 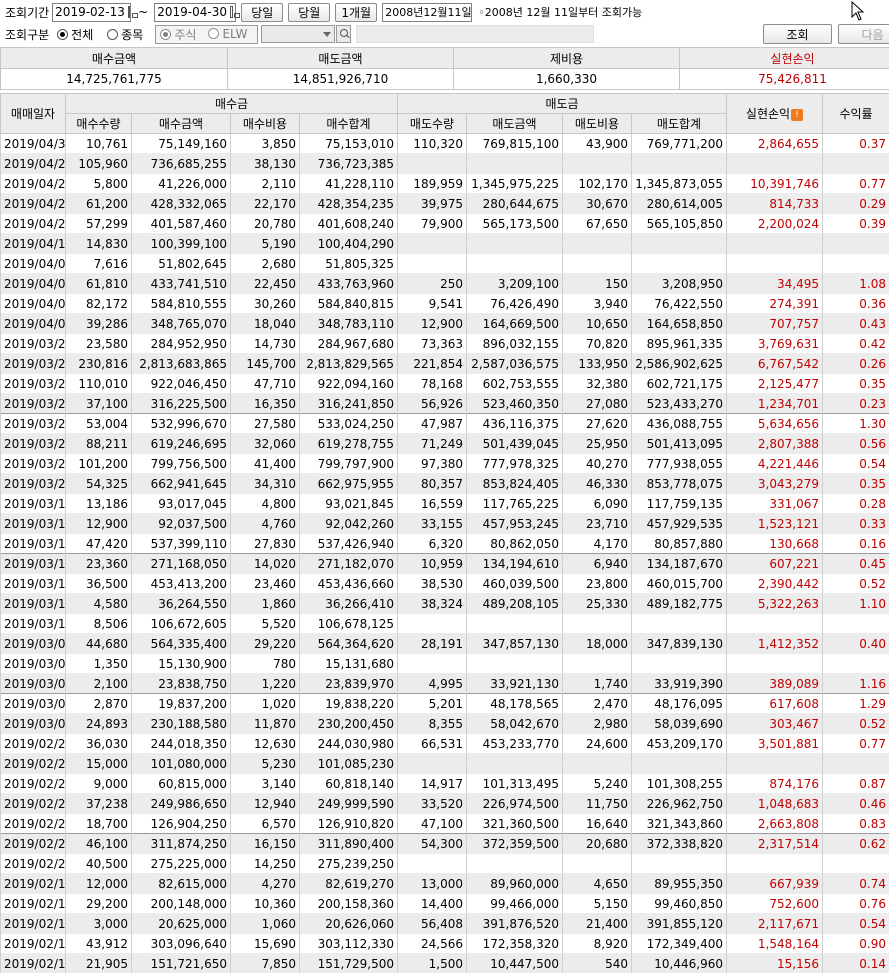 I want to click on today-button: 당일, so click(x=262, y=12).